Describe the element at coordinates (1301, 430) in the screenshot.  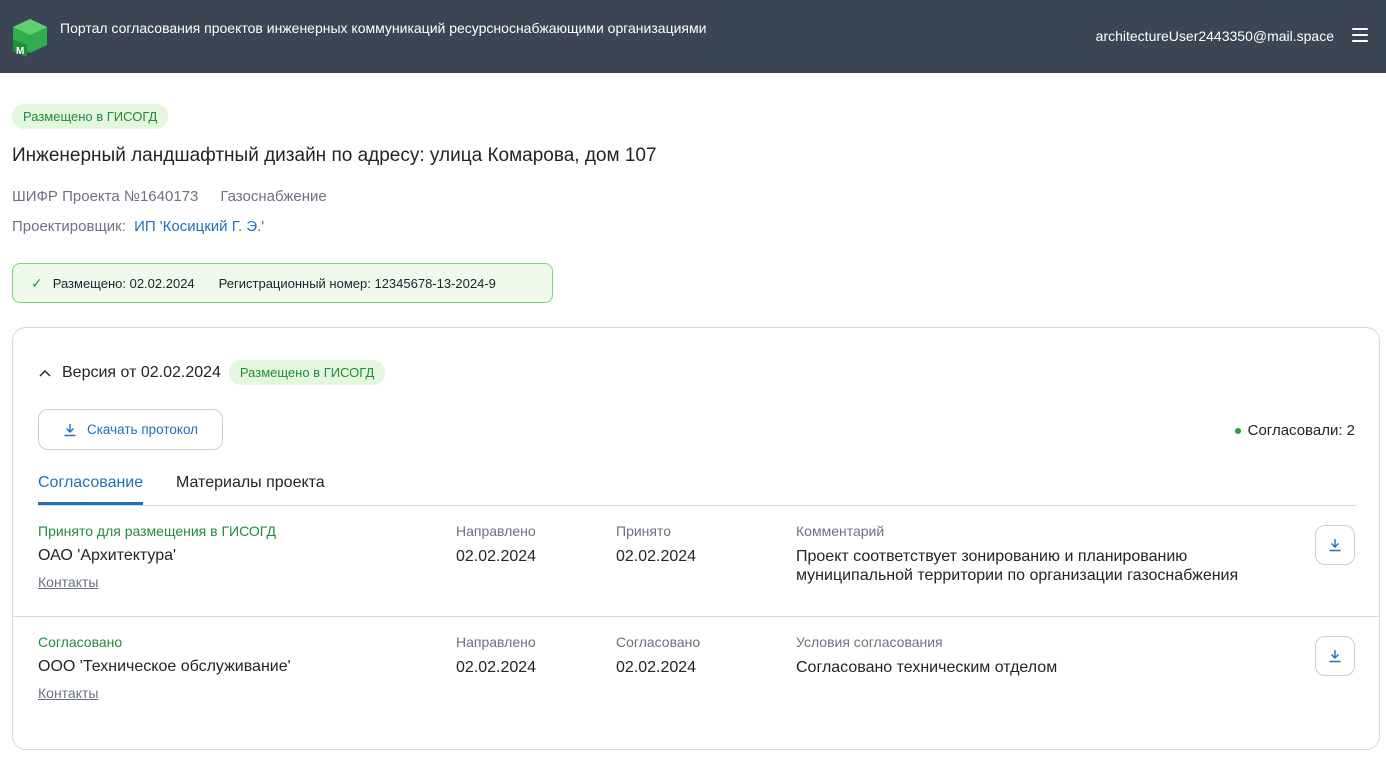
I see `approved-count-label: Согласовали: 2` at that location.